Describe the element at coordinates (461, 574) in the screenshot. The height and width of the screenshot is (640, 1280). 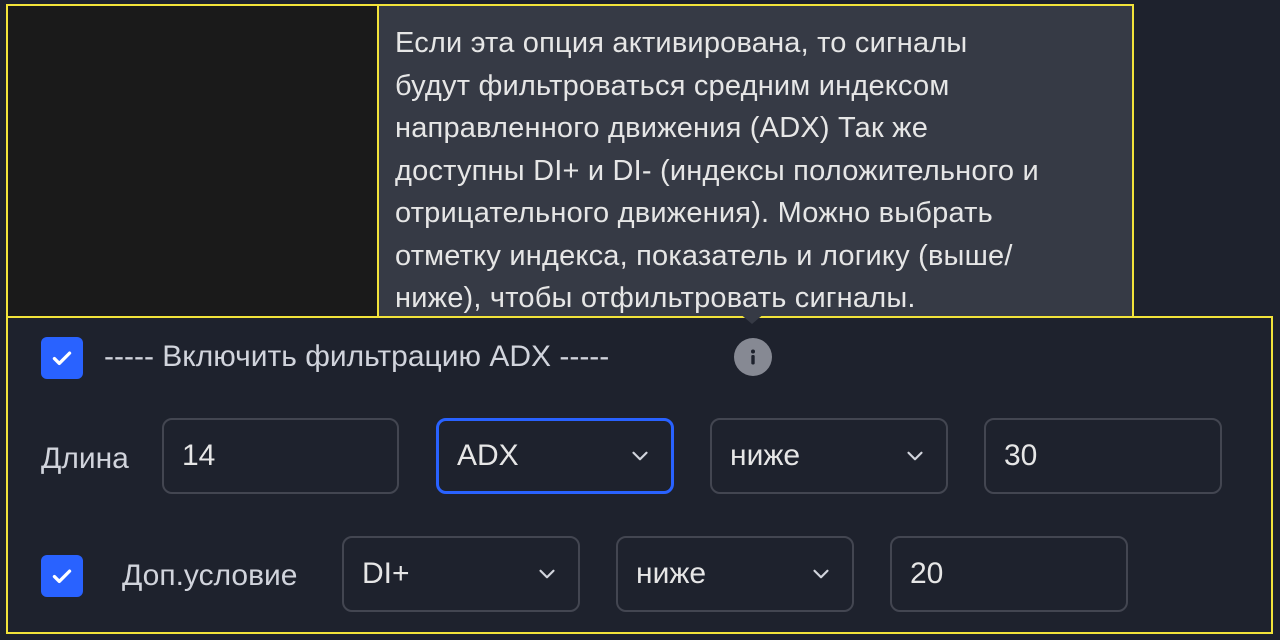
I see `extra-indicator-select: DI+` at that location.